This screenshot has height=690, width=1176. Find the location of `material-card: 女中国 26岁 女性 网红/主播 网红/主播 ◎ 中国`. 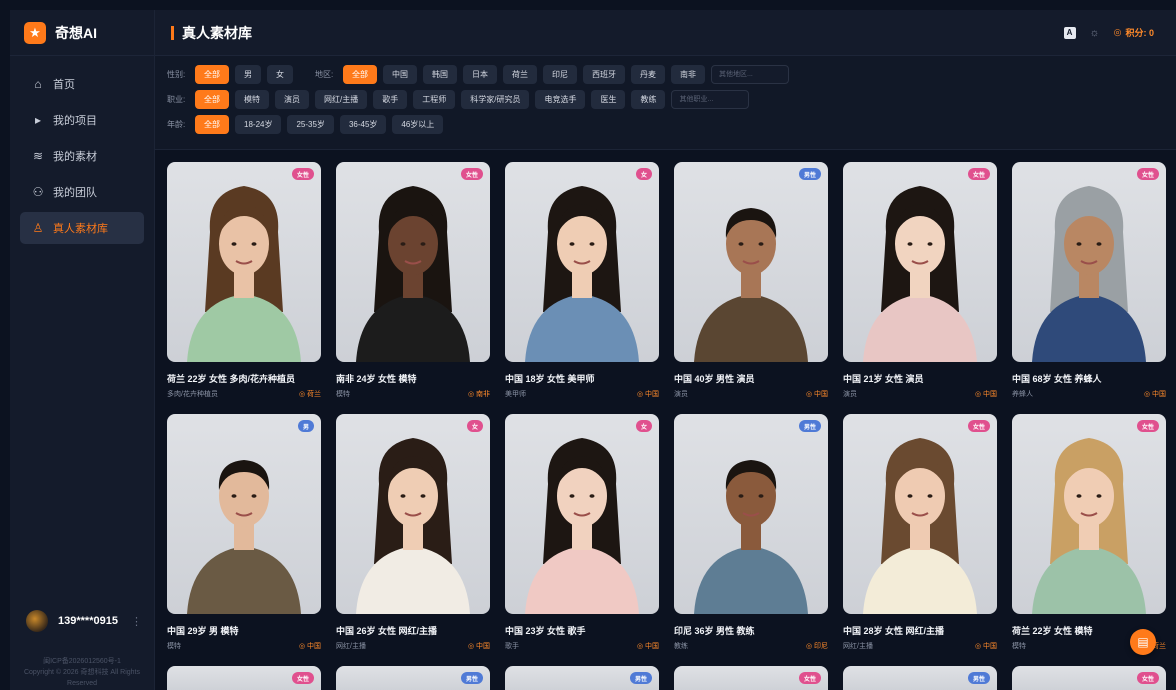

material-card: 女中国 26岁 女性 网红/主播 网红/主播 ◎ 中国 is located at coordinates (413, 532).